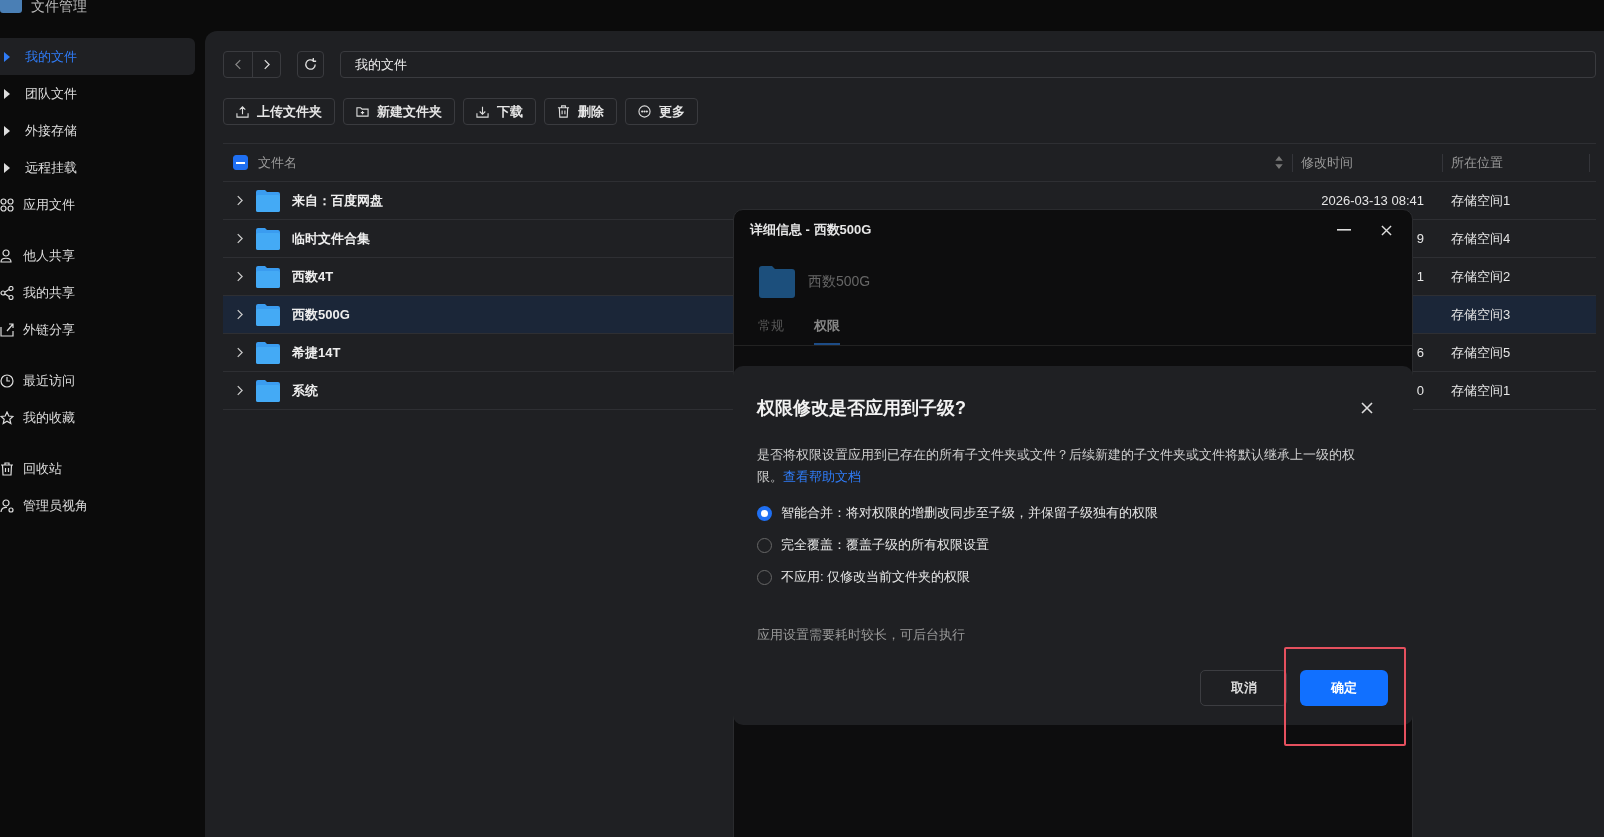  Describe the element at coordinates (839, 282) in the screenshot. I see `folder-name: 西数500G` at that location.